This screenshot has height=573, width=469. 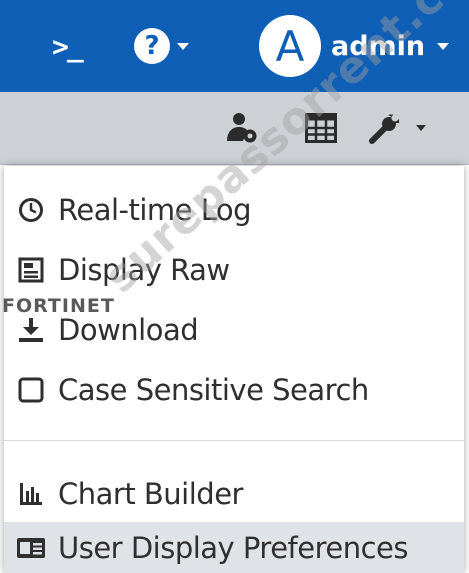 I want to click on menu-item-label: Download, so click(x=128, y=330).